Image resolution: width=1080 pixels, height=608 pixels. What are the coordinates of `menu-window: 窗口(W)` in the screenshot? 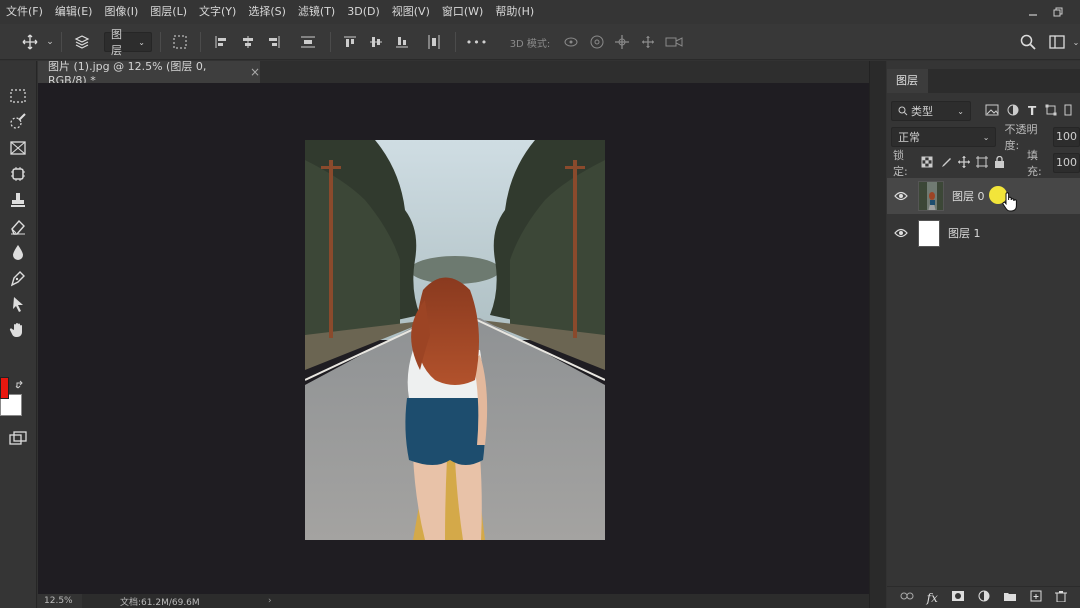 It's located at (462, 12).